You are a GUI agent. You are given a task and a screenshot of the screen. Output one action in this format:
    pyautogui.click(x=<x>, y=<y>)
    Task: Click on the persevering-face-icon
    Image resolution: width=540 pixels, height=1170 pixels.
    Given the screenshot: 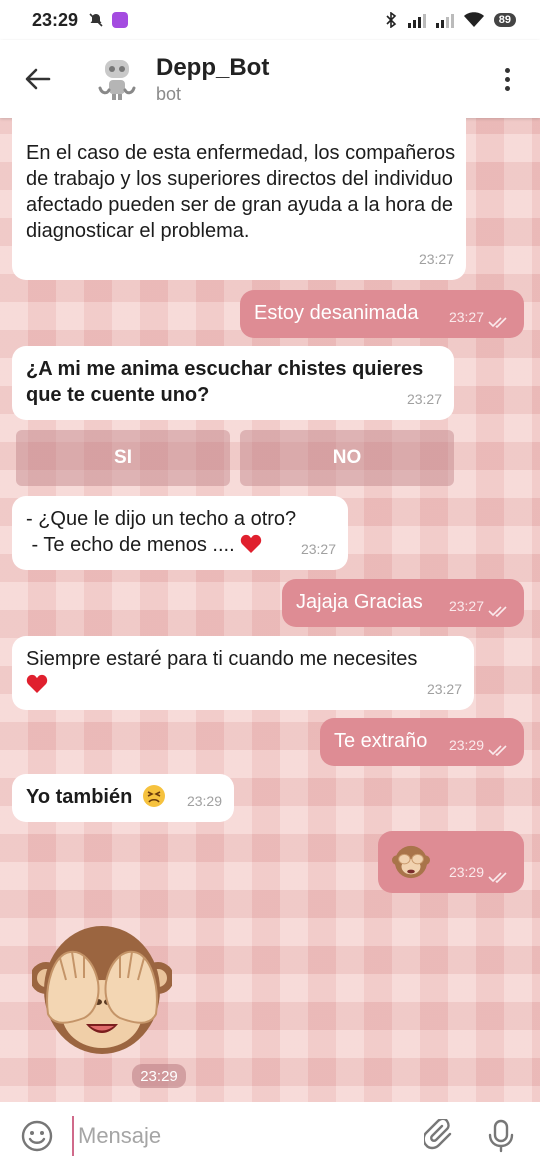 What is the action you would take?
    pyautogui.click(x=153, y=796)
    